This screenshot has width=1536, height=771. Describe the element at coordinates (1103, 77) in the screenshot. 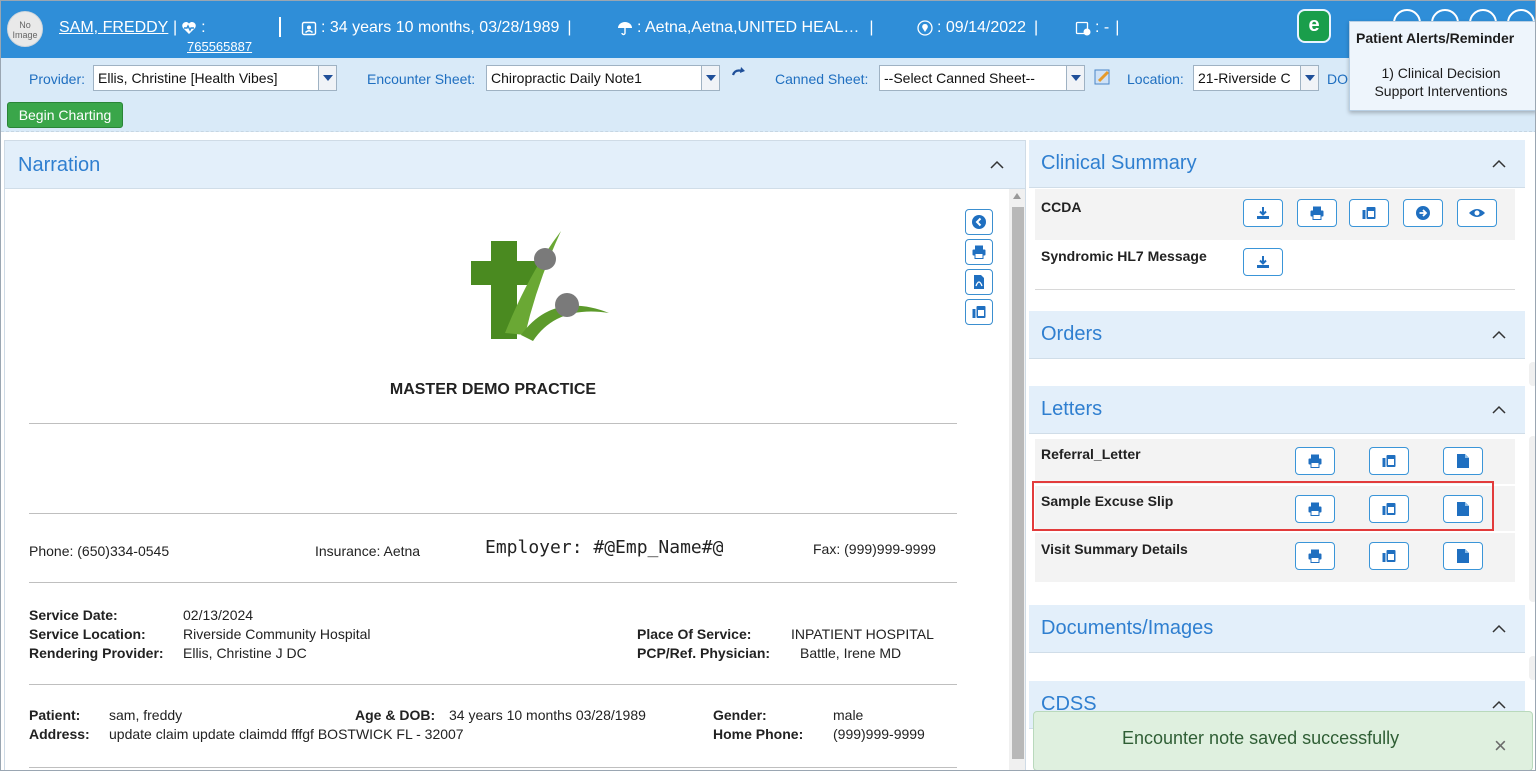

I see `edit-sheet-icon` at that location.